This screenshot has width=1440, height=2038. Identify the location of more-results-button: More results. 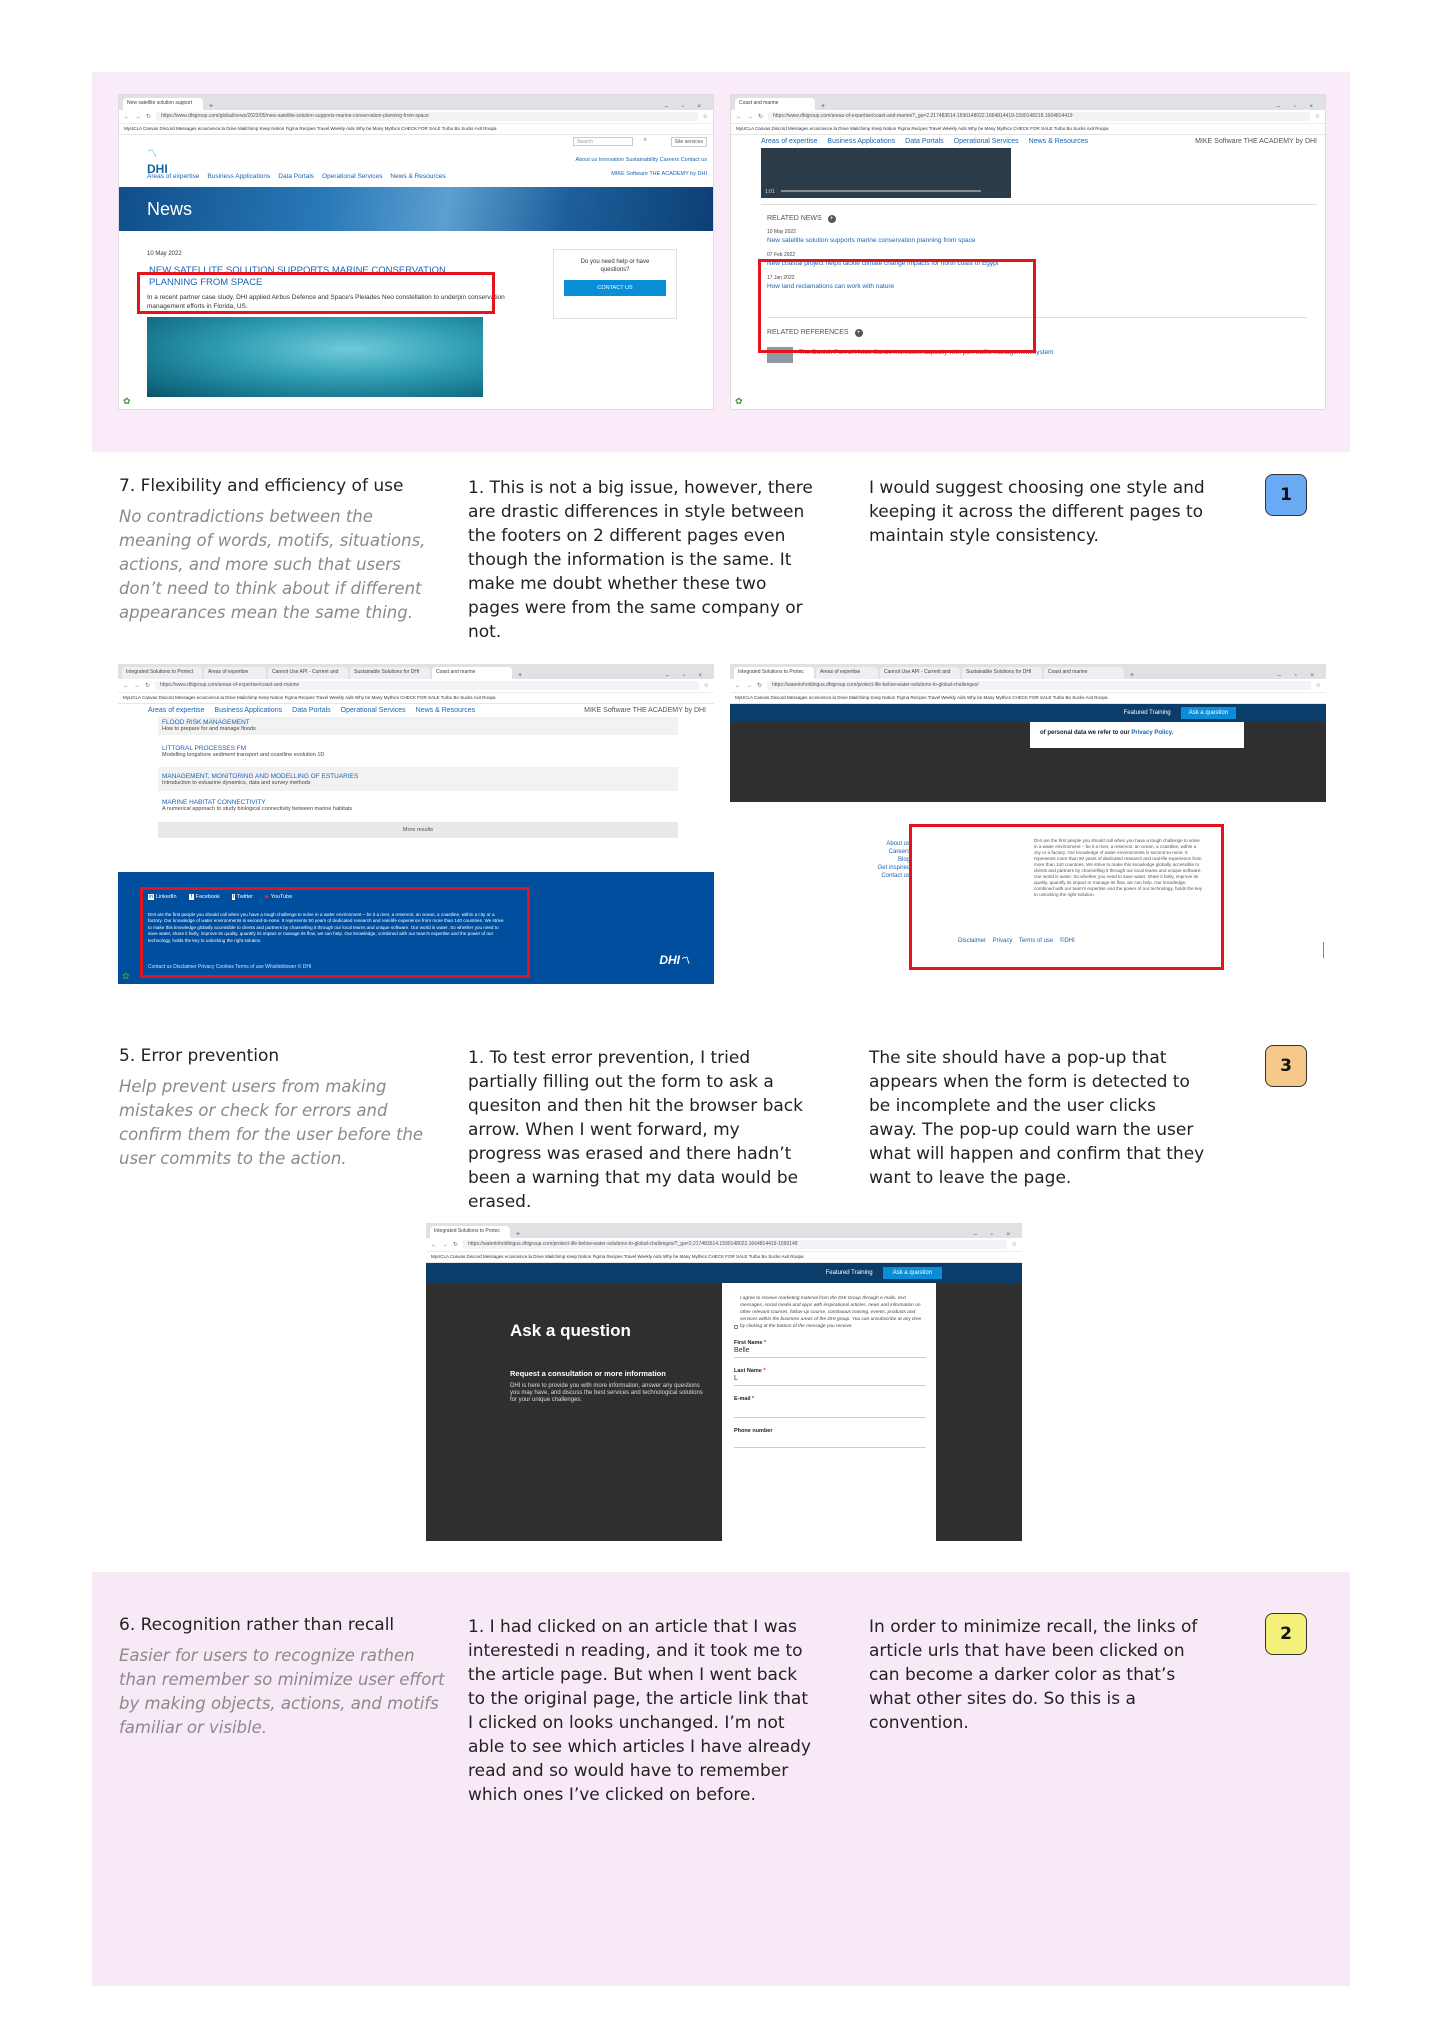
(418, 830).